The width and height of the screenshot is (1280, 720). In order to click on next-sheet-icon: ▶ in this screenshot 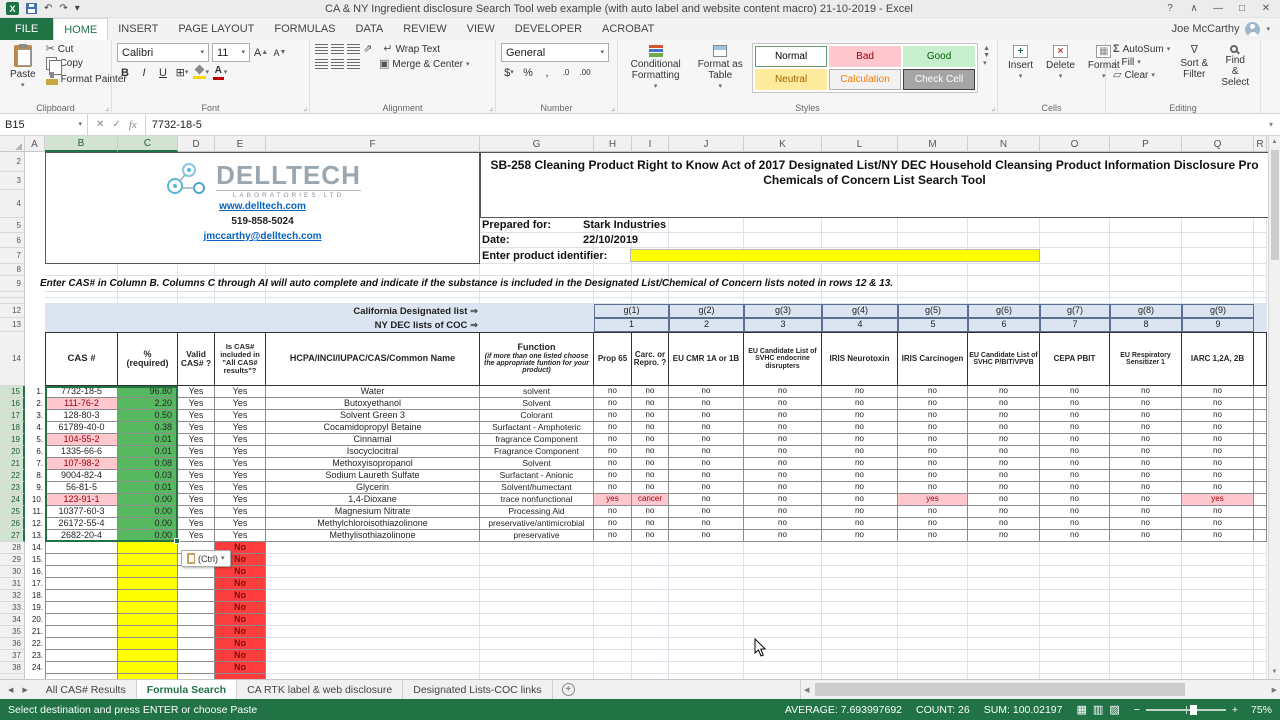, I will do `click(24, 690)`.